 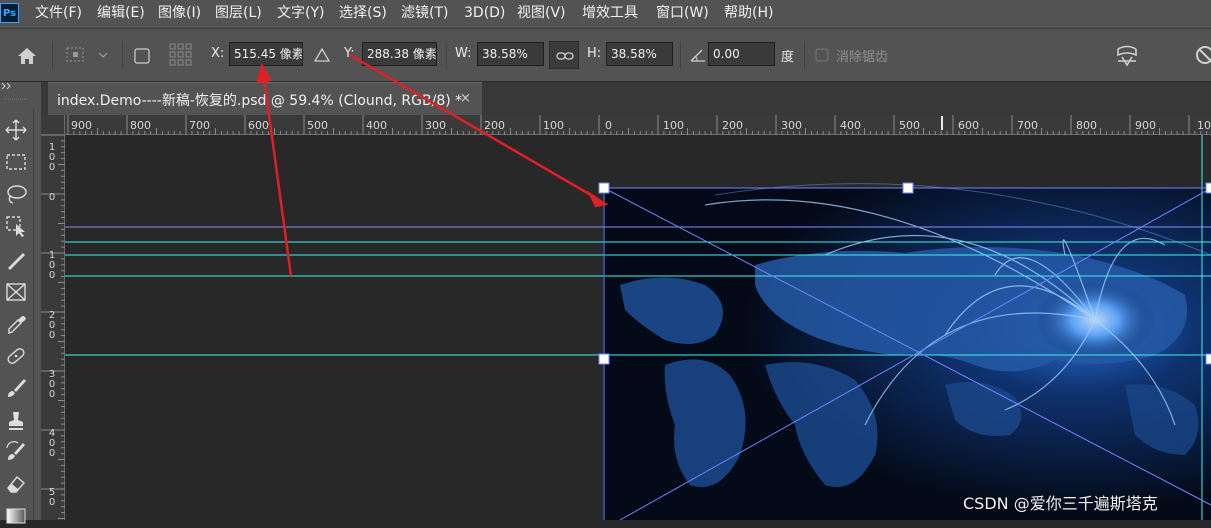 I want to click on y-position-field: 288.38 像素, so click(x=399, y=54).